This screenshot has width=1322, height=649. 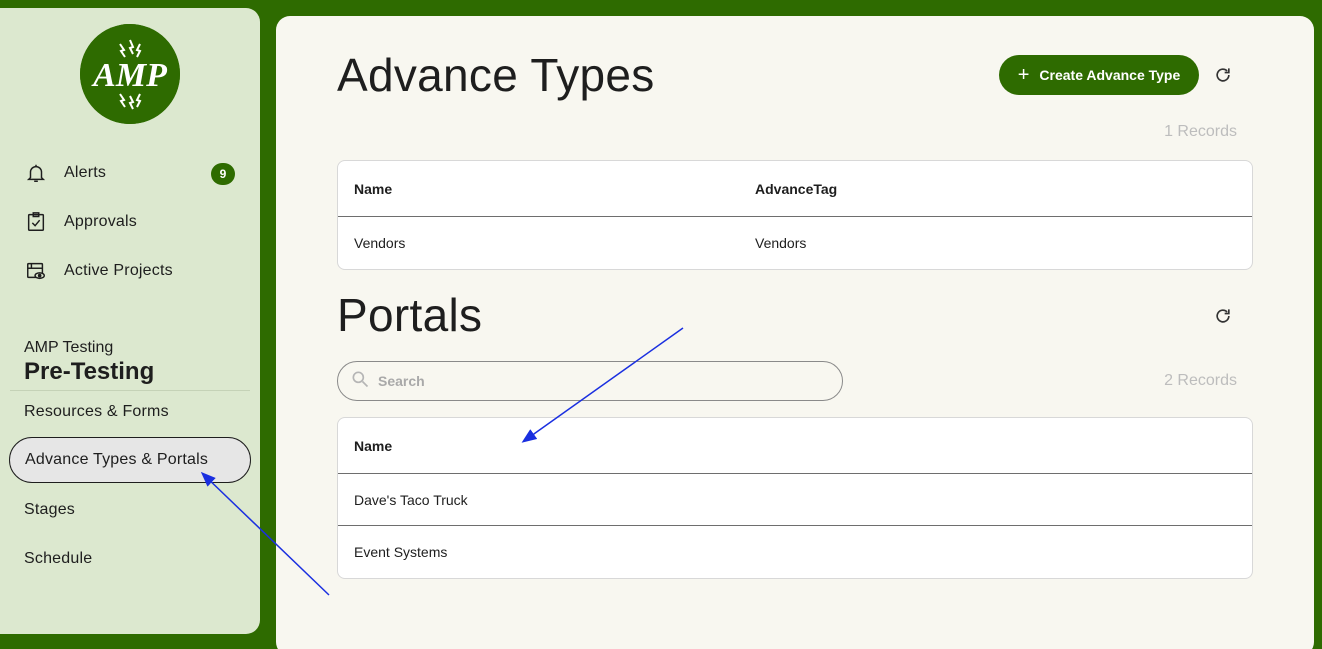 I want to click on nav-schedule: Schedule, so click(x=58, y=559).